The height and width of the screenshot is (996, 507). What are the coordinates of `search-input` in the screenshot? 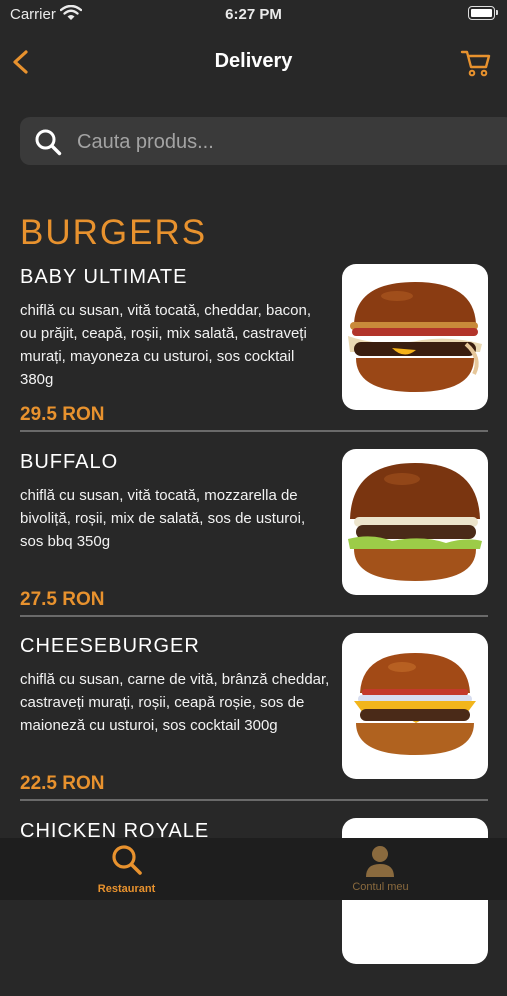 It's located at (287, 142).